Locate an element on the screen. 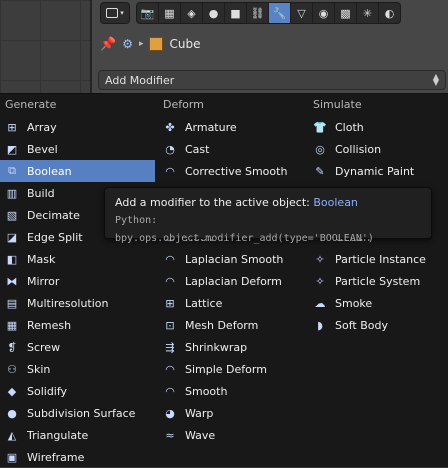  menu-item-label: Decimate is located at coordinates (53, 215).